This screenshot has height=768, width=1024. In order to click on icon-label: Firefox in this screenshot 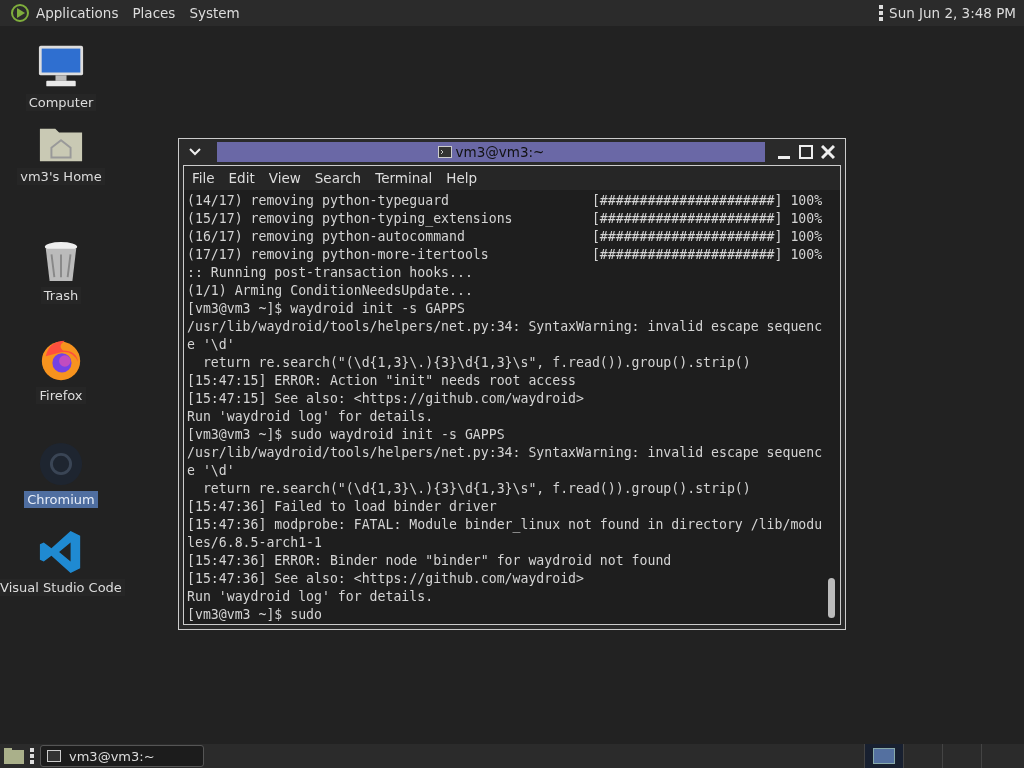, I will do `click(61, 395)`.